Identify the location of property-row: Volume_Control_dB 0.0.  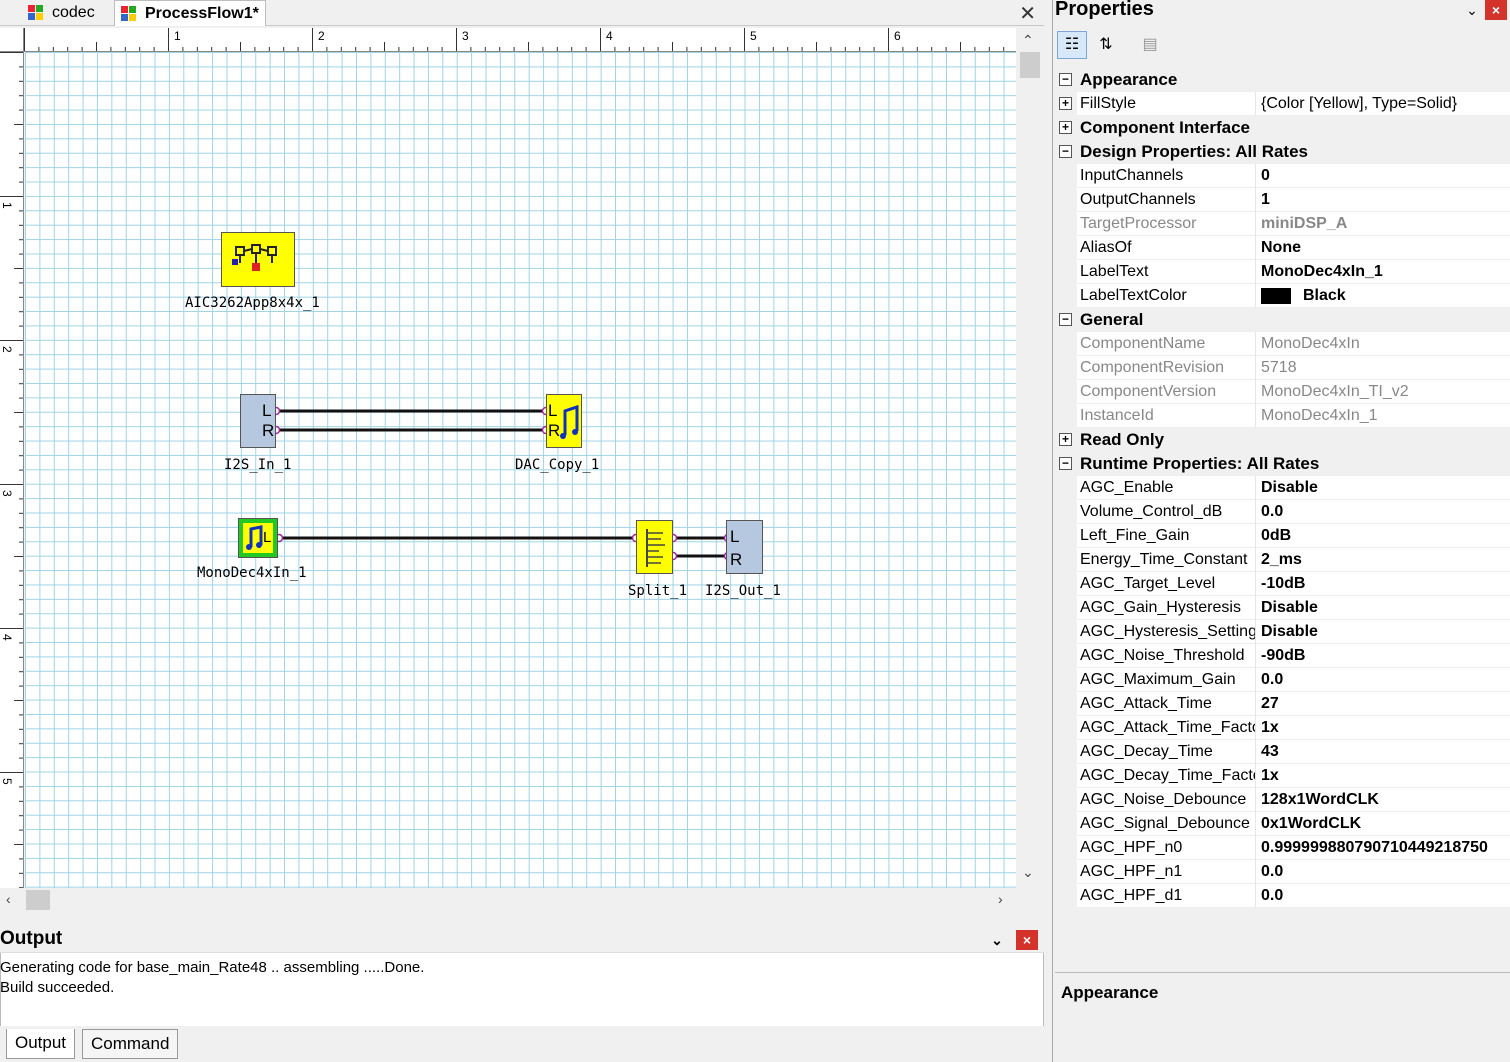
(1282, 512).